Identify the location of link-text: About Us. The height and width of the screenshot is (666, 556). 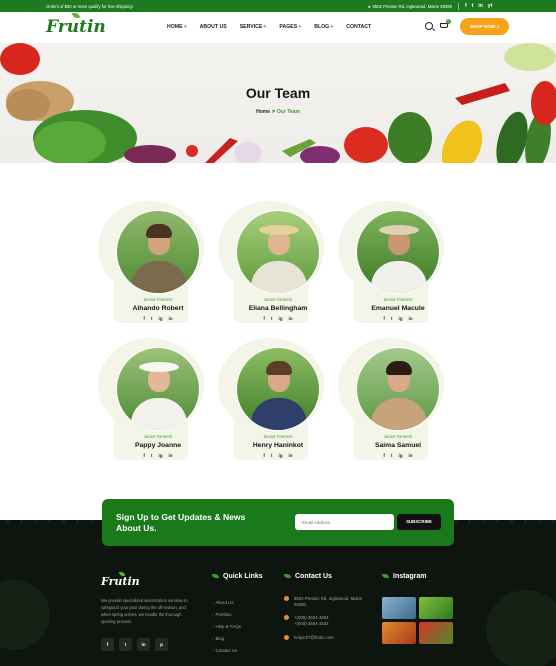
(224, 602).